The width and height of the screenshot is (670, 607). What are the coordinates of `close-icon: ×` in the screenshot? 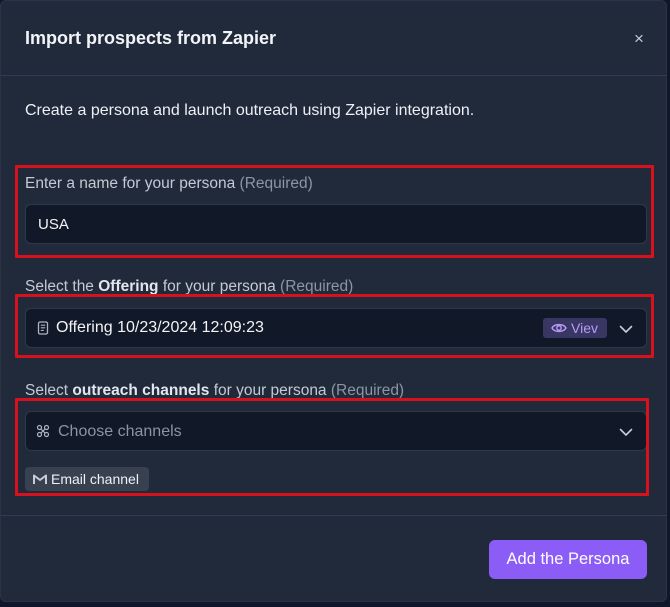 It's located at (639, 39).